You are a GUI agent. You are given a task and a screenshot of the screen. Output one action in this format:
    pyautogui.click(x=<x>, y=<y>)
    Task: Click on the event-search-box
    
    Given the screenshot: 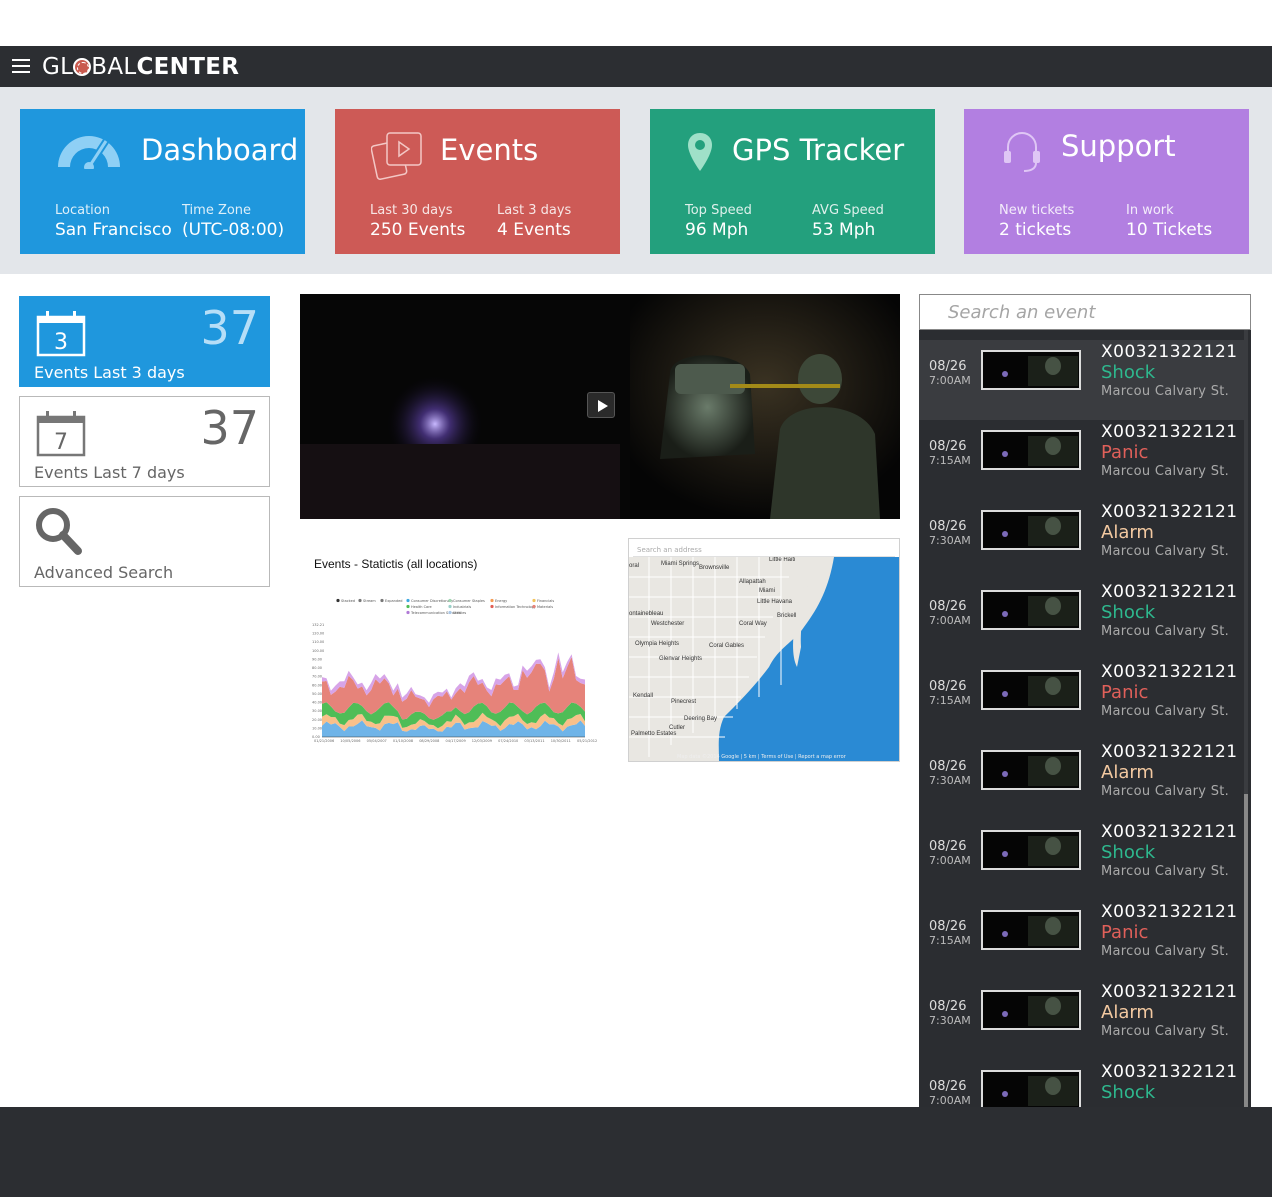 What is the action you would take?
    pyautogui.click(x=1085, y=312)
    